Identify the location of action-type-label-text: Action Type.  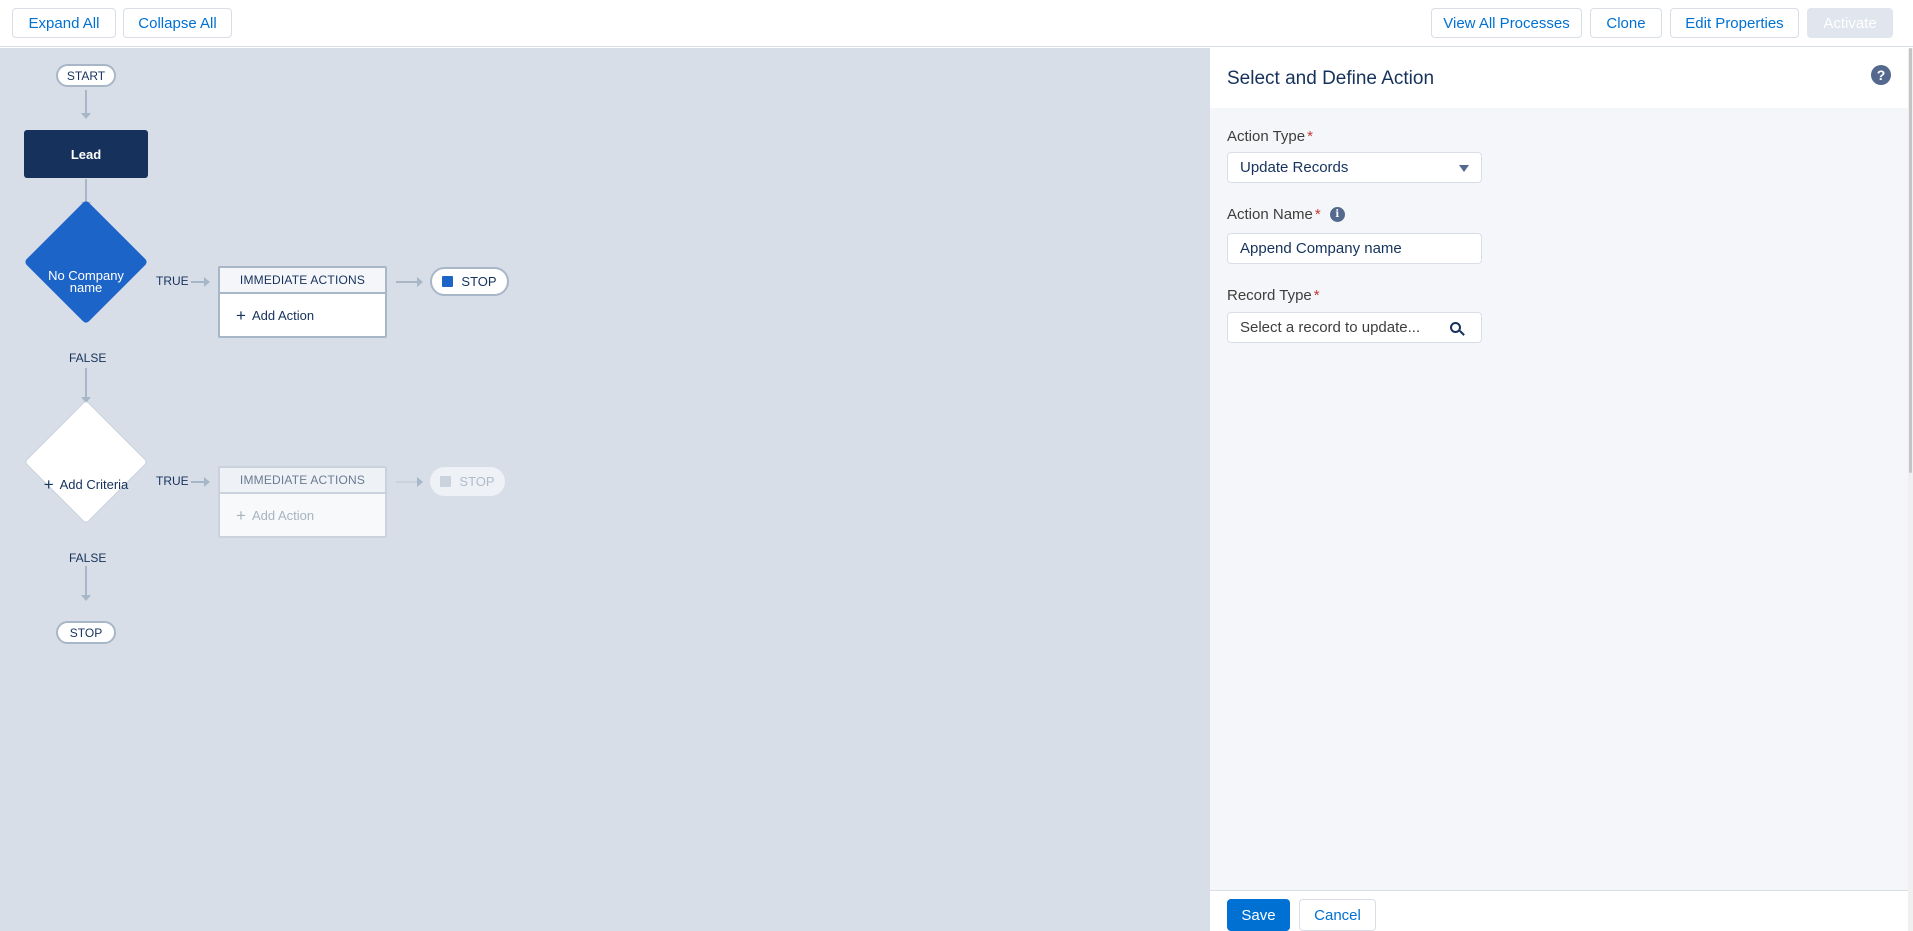
(1266, 136).